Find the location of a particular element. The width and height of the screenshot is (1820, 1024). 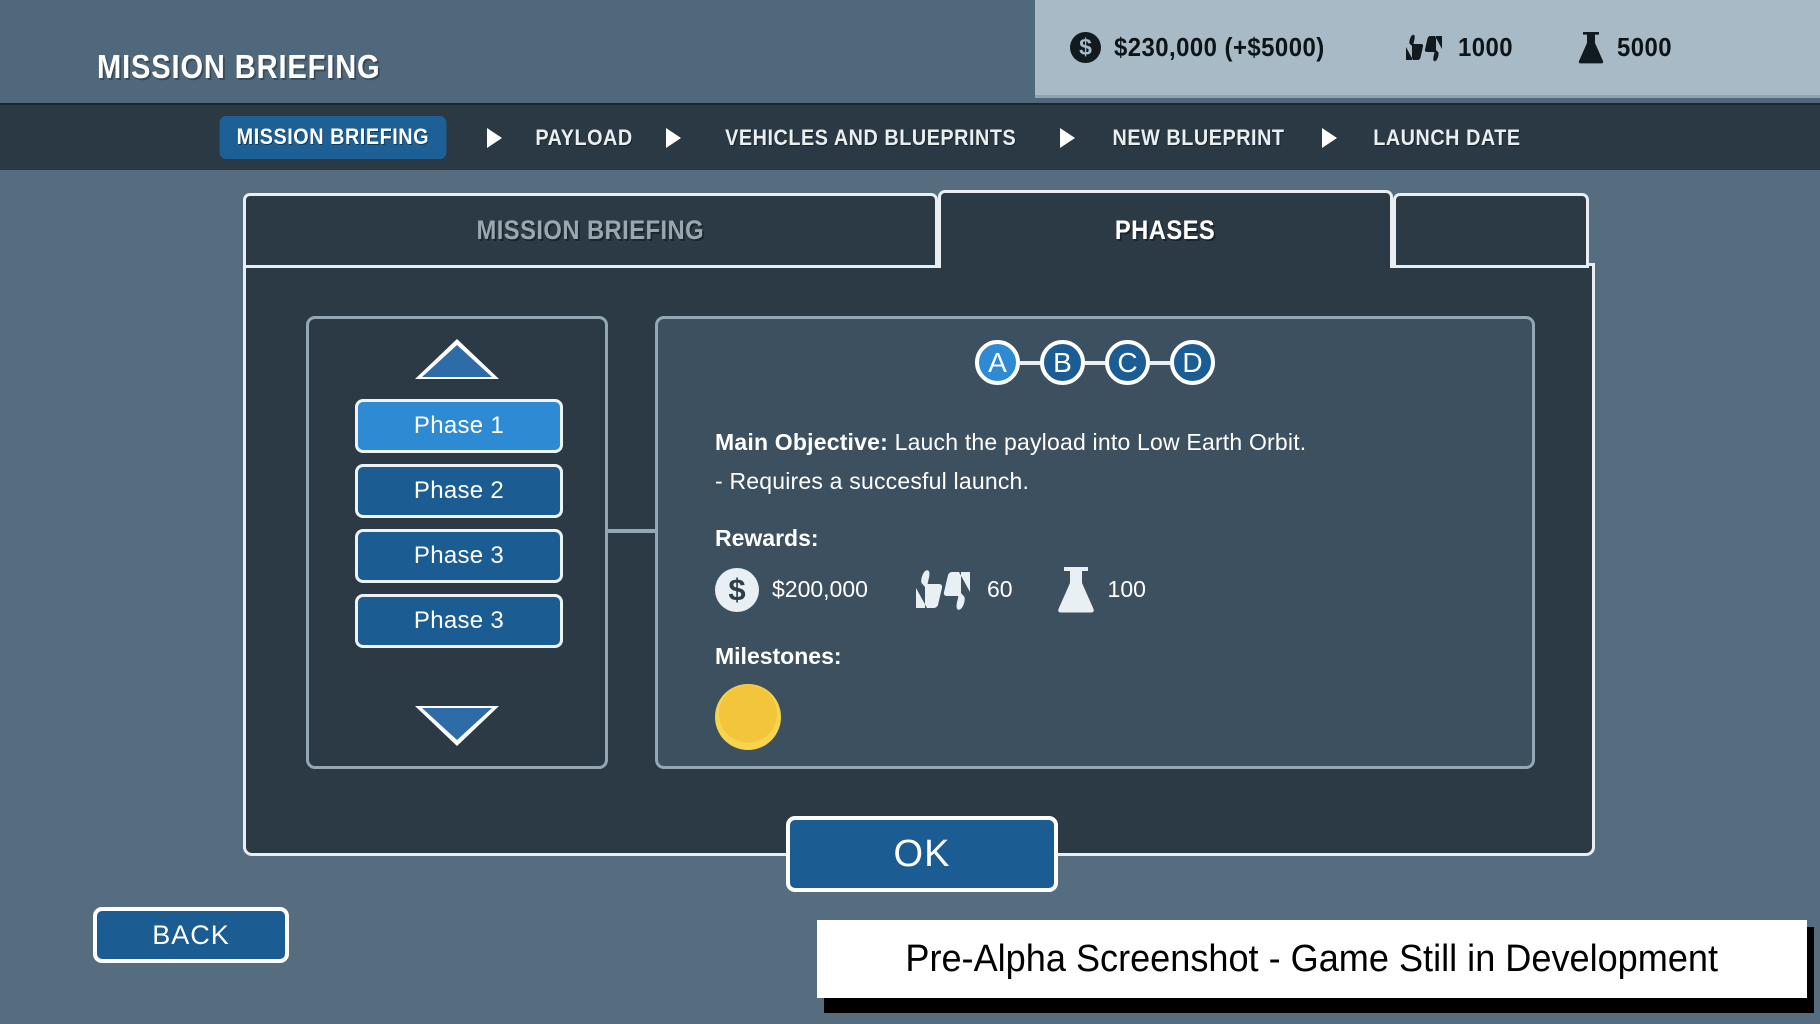

breadcrumb-item-vehicles-and-blueprints: VEHICLES AND BLUEPRINTS is located at coordinates (870, 138).